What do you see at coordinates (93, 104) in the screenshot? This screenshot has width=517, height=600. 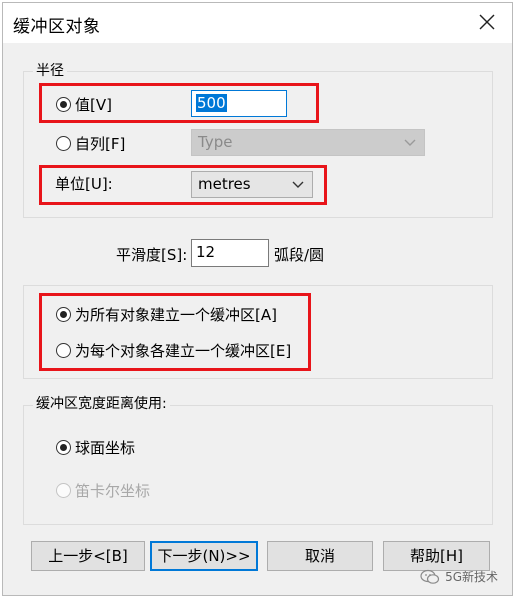 I see `value-radio-label: 值[V]` at bounding box center [93, 104].